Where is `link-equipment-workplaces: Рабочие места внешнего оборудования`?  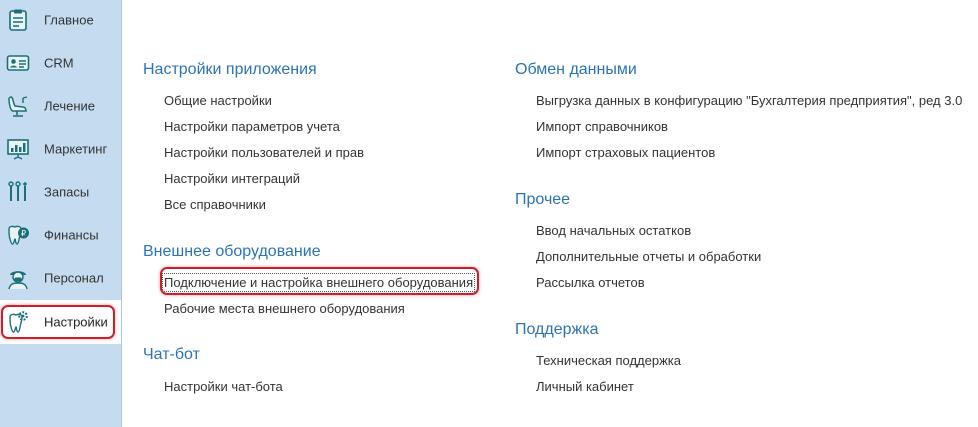 link-equipment-workplaces: Рабочие места внешнего оборудования is located at coordinates (284, 308).